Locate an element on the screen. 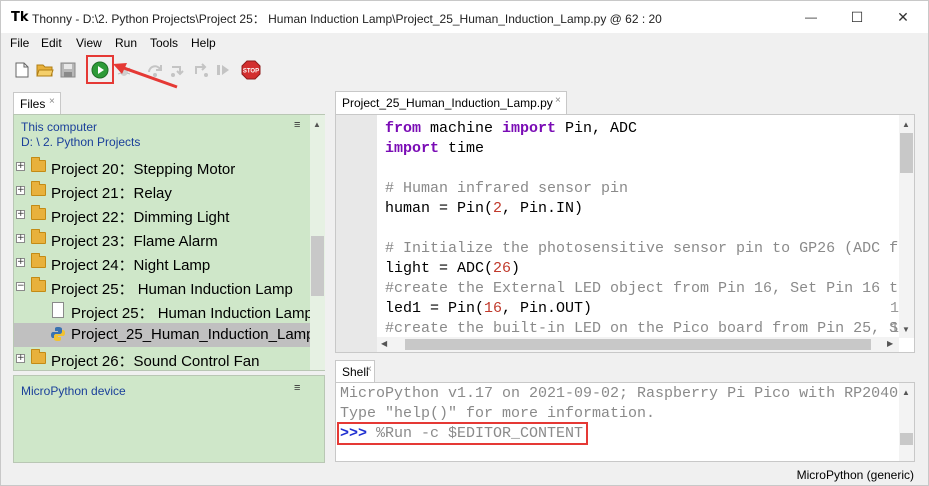  file-icon is located at coordinates (58, 310).